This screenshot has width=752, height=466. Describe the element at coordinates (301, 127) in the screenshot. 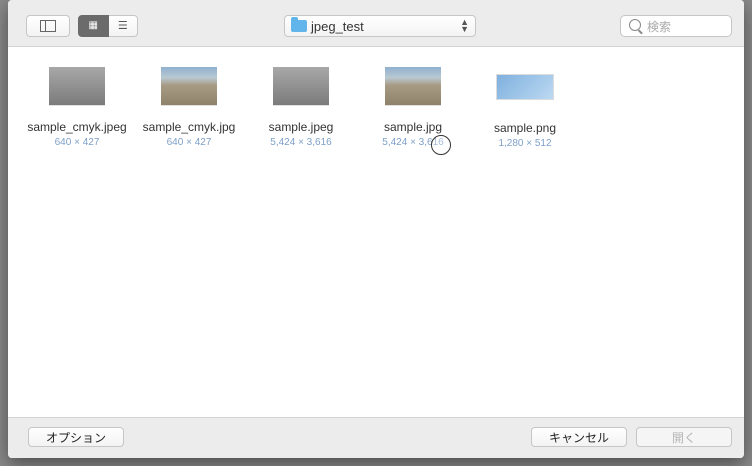

I see `file-name: sample.jpeg` at that location.